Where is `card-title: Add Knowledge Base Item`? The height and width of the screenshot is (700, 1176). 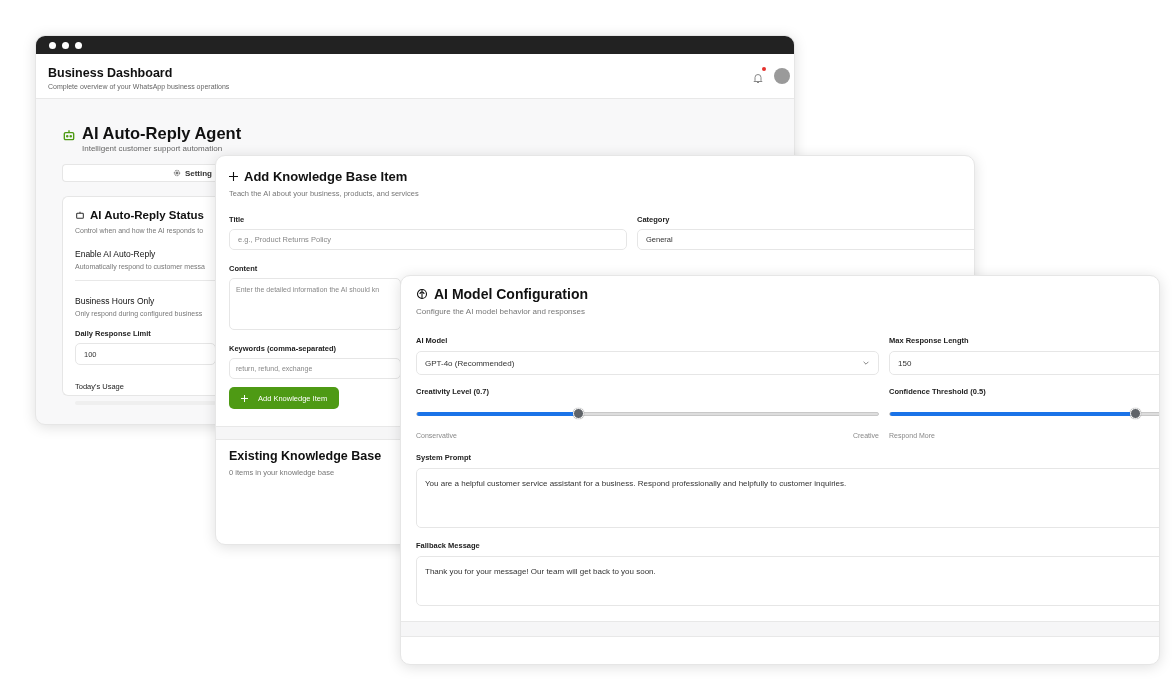 card-title: Add Knowledge Base Item is located at coordinates (326, 176).